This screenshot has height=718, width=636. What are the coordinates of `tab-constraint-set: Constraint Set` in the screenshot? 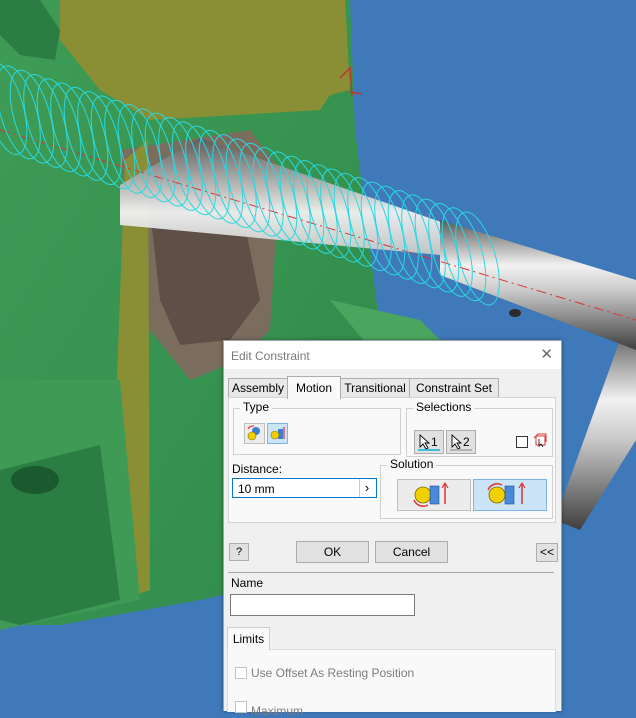 It's located at (454, 388).